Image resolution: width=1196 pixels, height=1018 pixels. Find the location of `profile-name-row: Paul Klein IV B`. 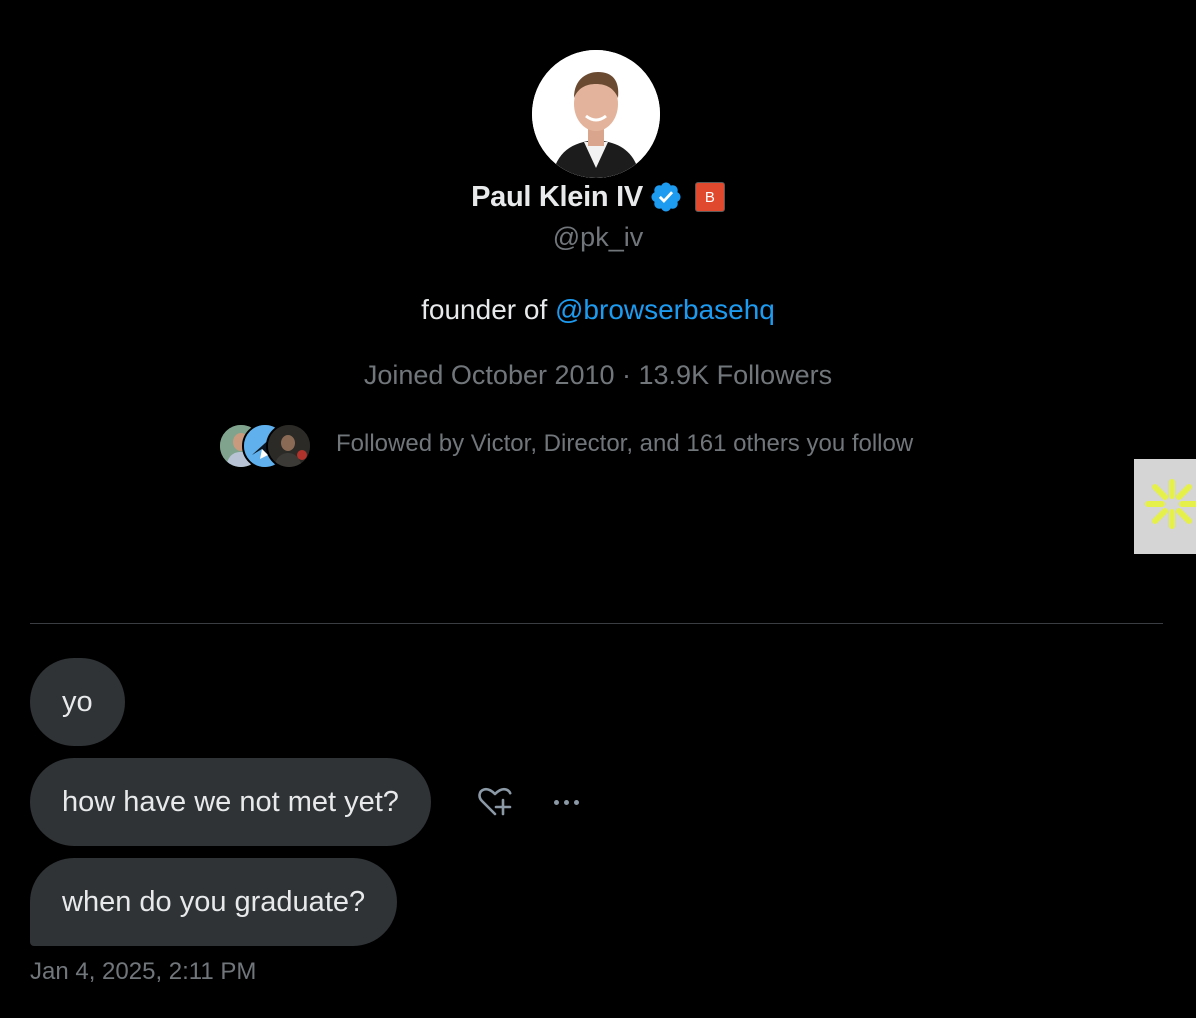

profile-name-row: Paul Klein IV B is located at coordinates (598, 197).